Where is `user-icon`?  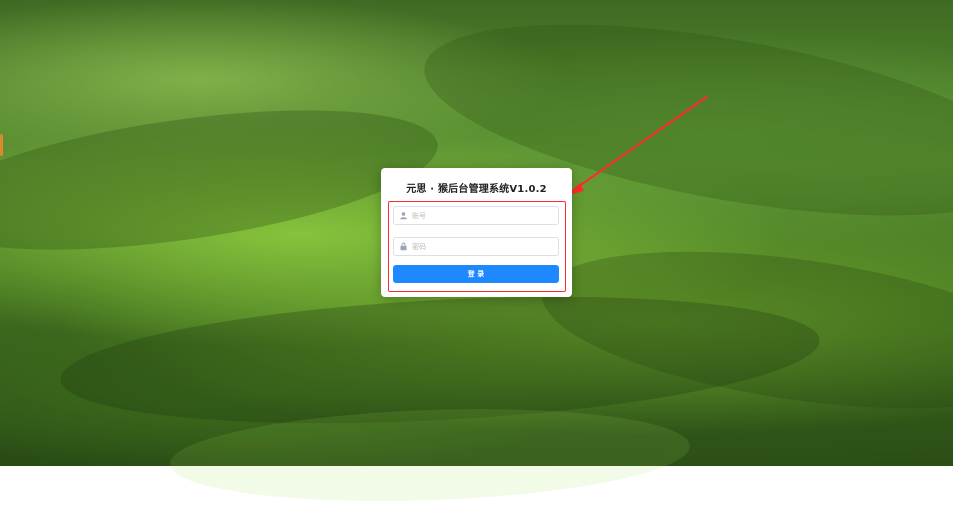
user-icon is located at coordinates (403, 216).